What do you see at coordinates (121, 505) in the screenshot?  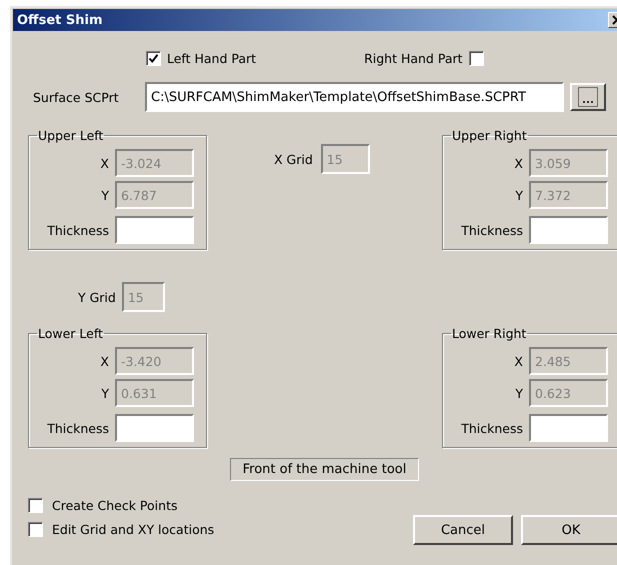 I see `checkbox-option: Create Check Points` at bounding box center [121, 505].